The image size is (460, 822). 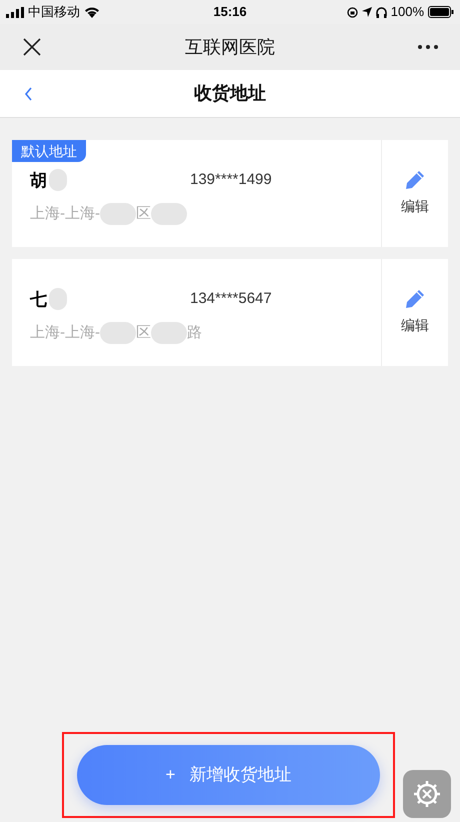 What do you see at coordinates (32, 47) in the screenshot?
I see `close-icon` at bounding box center [32, 47].